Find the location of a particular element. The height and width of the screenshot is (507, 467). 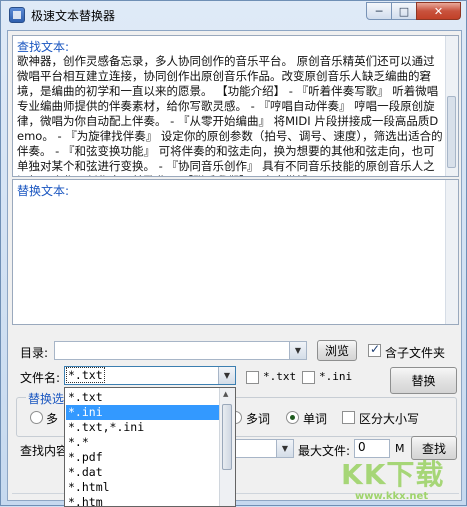

options-group-title: 替换选 is located at coordinates (46, 398).